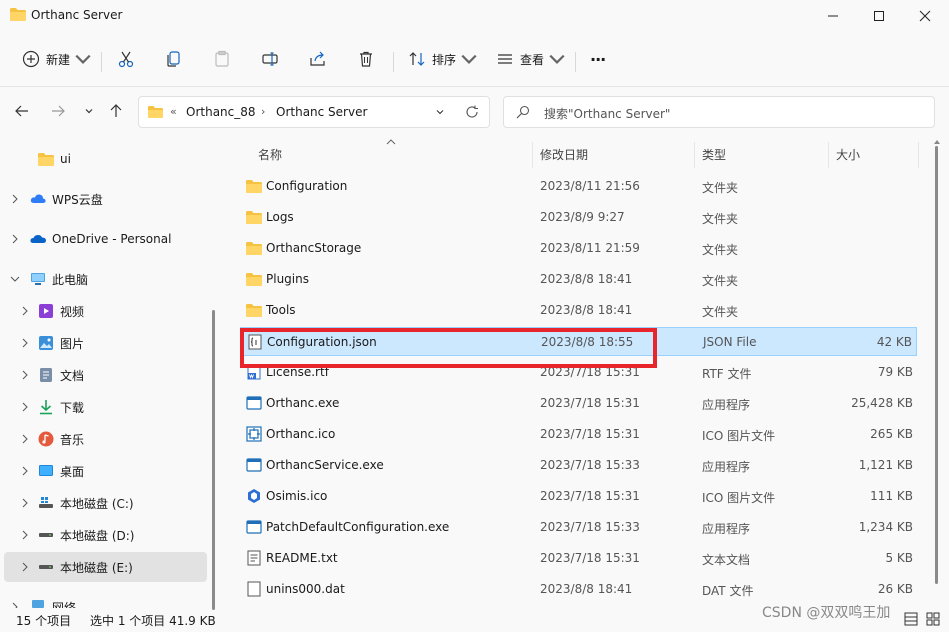 This screenshot has height=632, width=949. What do you see at coordinates (578, 217) in the screenshot?
I see `file-row: Logs 2023/8/9 9:27 文件夹` at bounding box center [578, 217].